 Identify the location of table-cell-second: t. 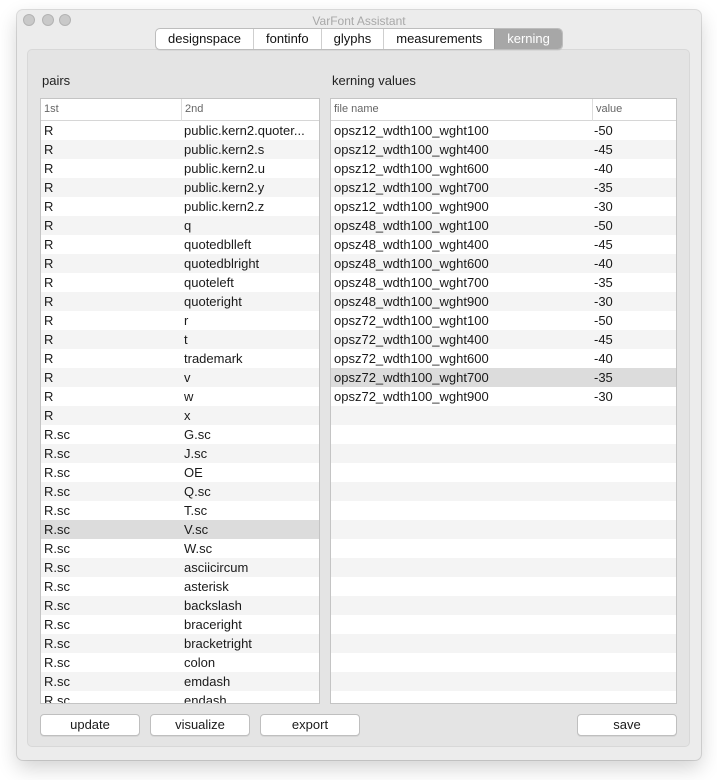
(186, 339).